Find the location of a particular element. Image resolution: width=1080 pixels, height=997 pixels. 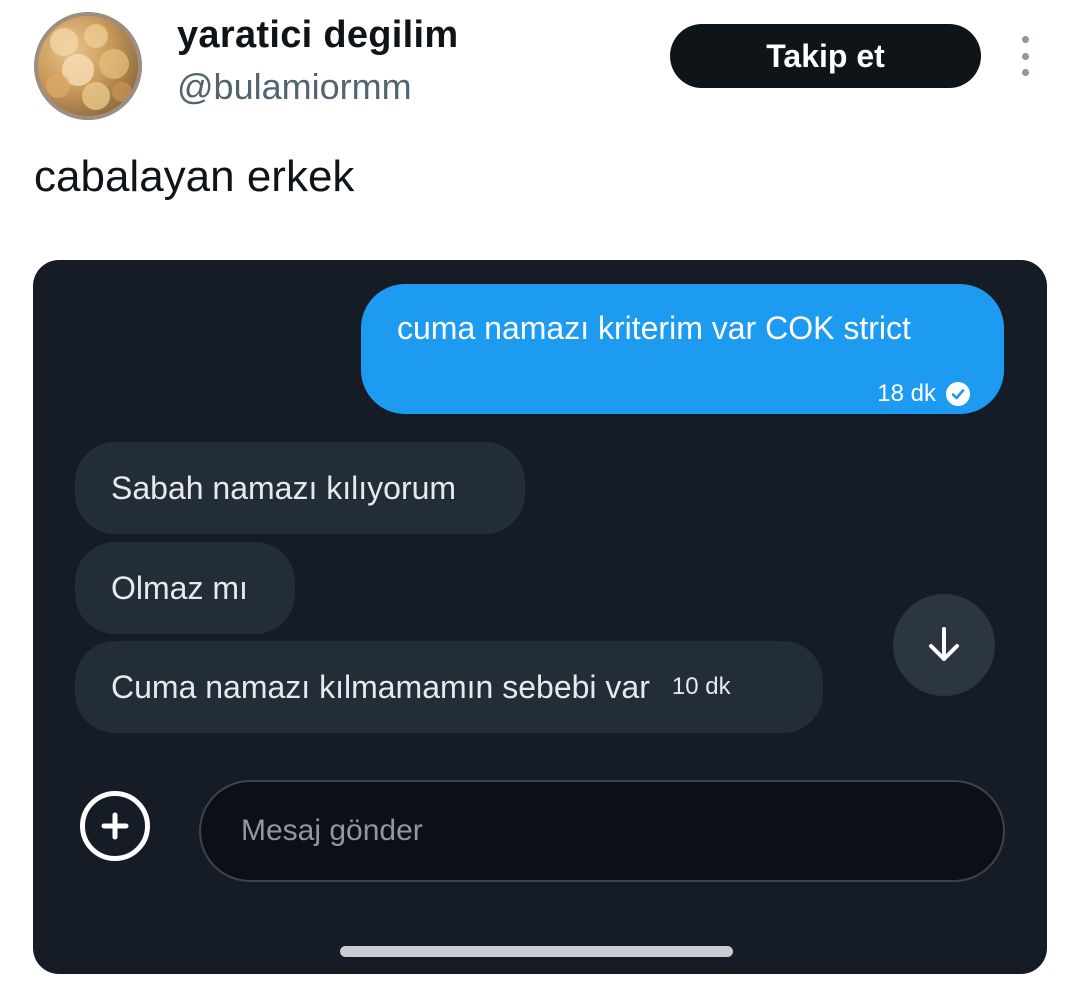

sent-message-meta: 18 dk is located at coordinates (923, 394).